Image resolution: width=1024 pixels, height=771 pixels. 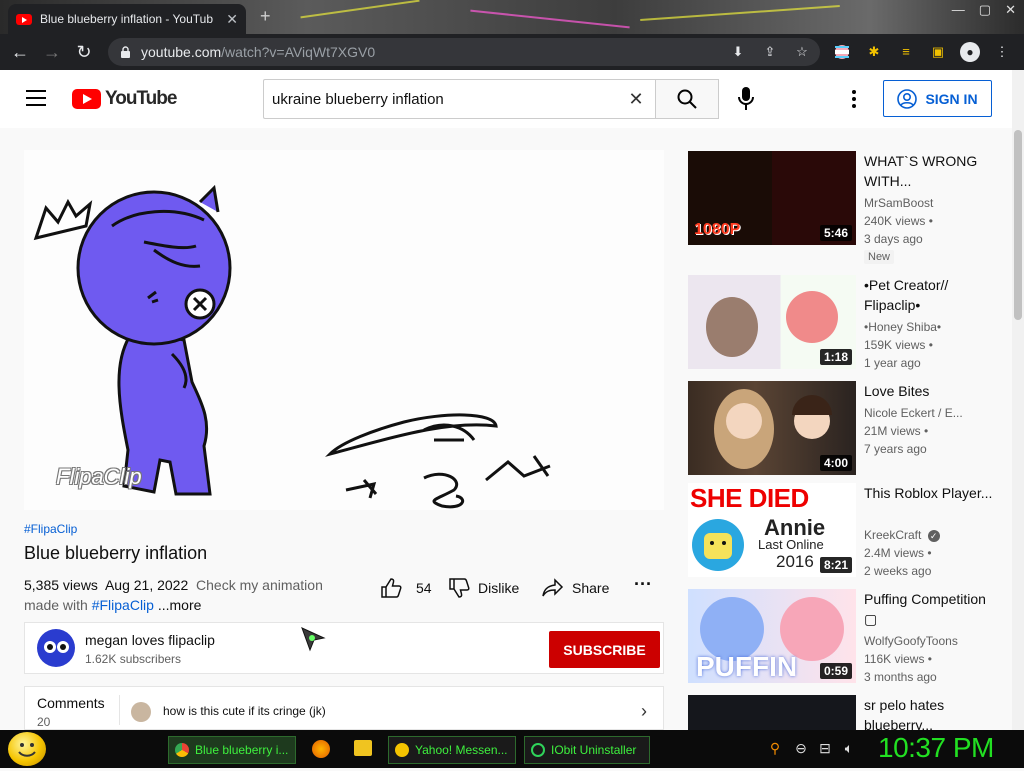 I want to click on recommended-views: 116K views •, so click(x=898, y=659).